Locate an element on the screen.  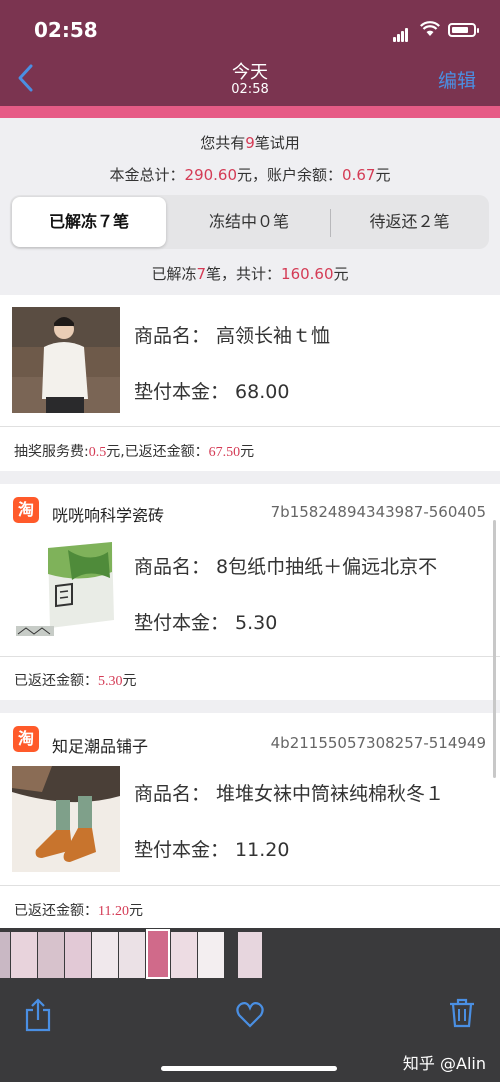
card-footer: 抽奖服务费:0.5元,已返还金额：67.50元 is located at coordinates (134, 451).